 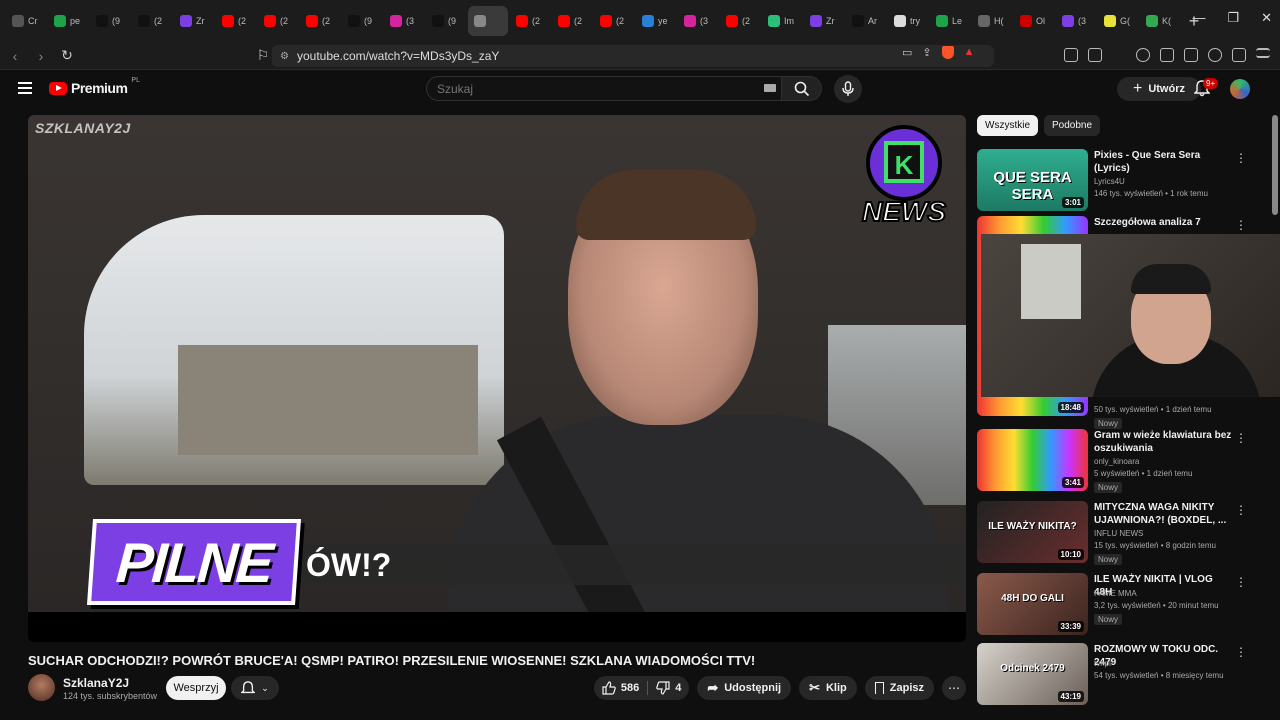 I want to click on pilne-banner: PILNE, so click(x=194, y=562).